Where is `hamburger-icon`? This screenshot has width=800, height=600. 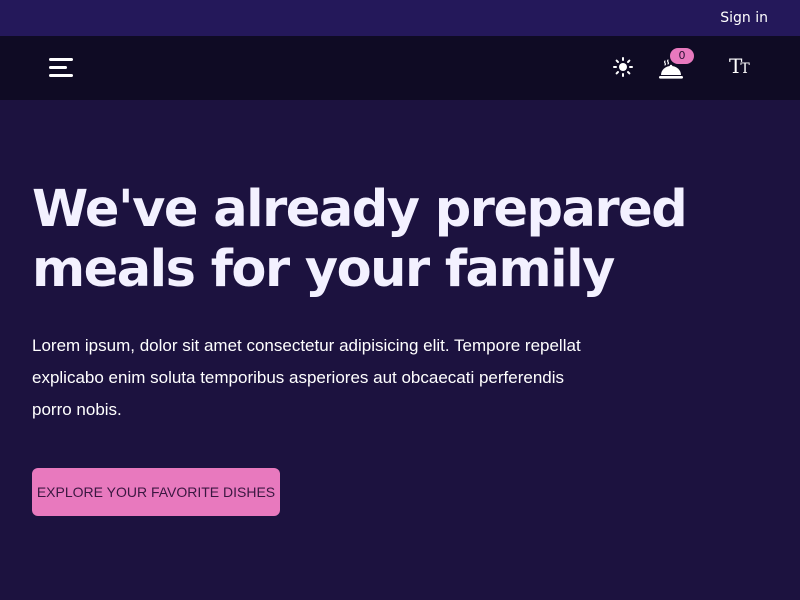
hamburger-icon is located at coordinates (61, 68).